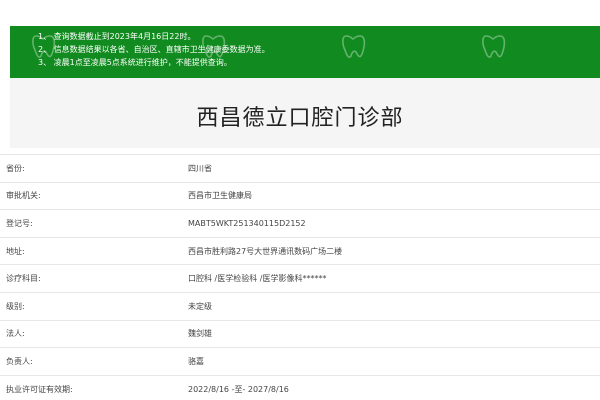 This screenshot has width=600, height=400. I want to click on field-label: 执业许可证有效期:, so click(39, 389).